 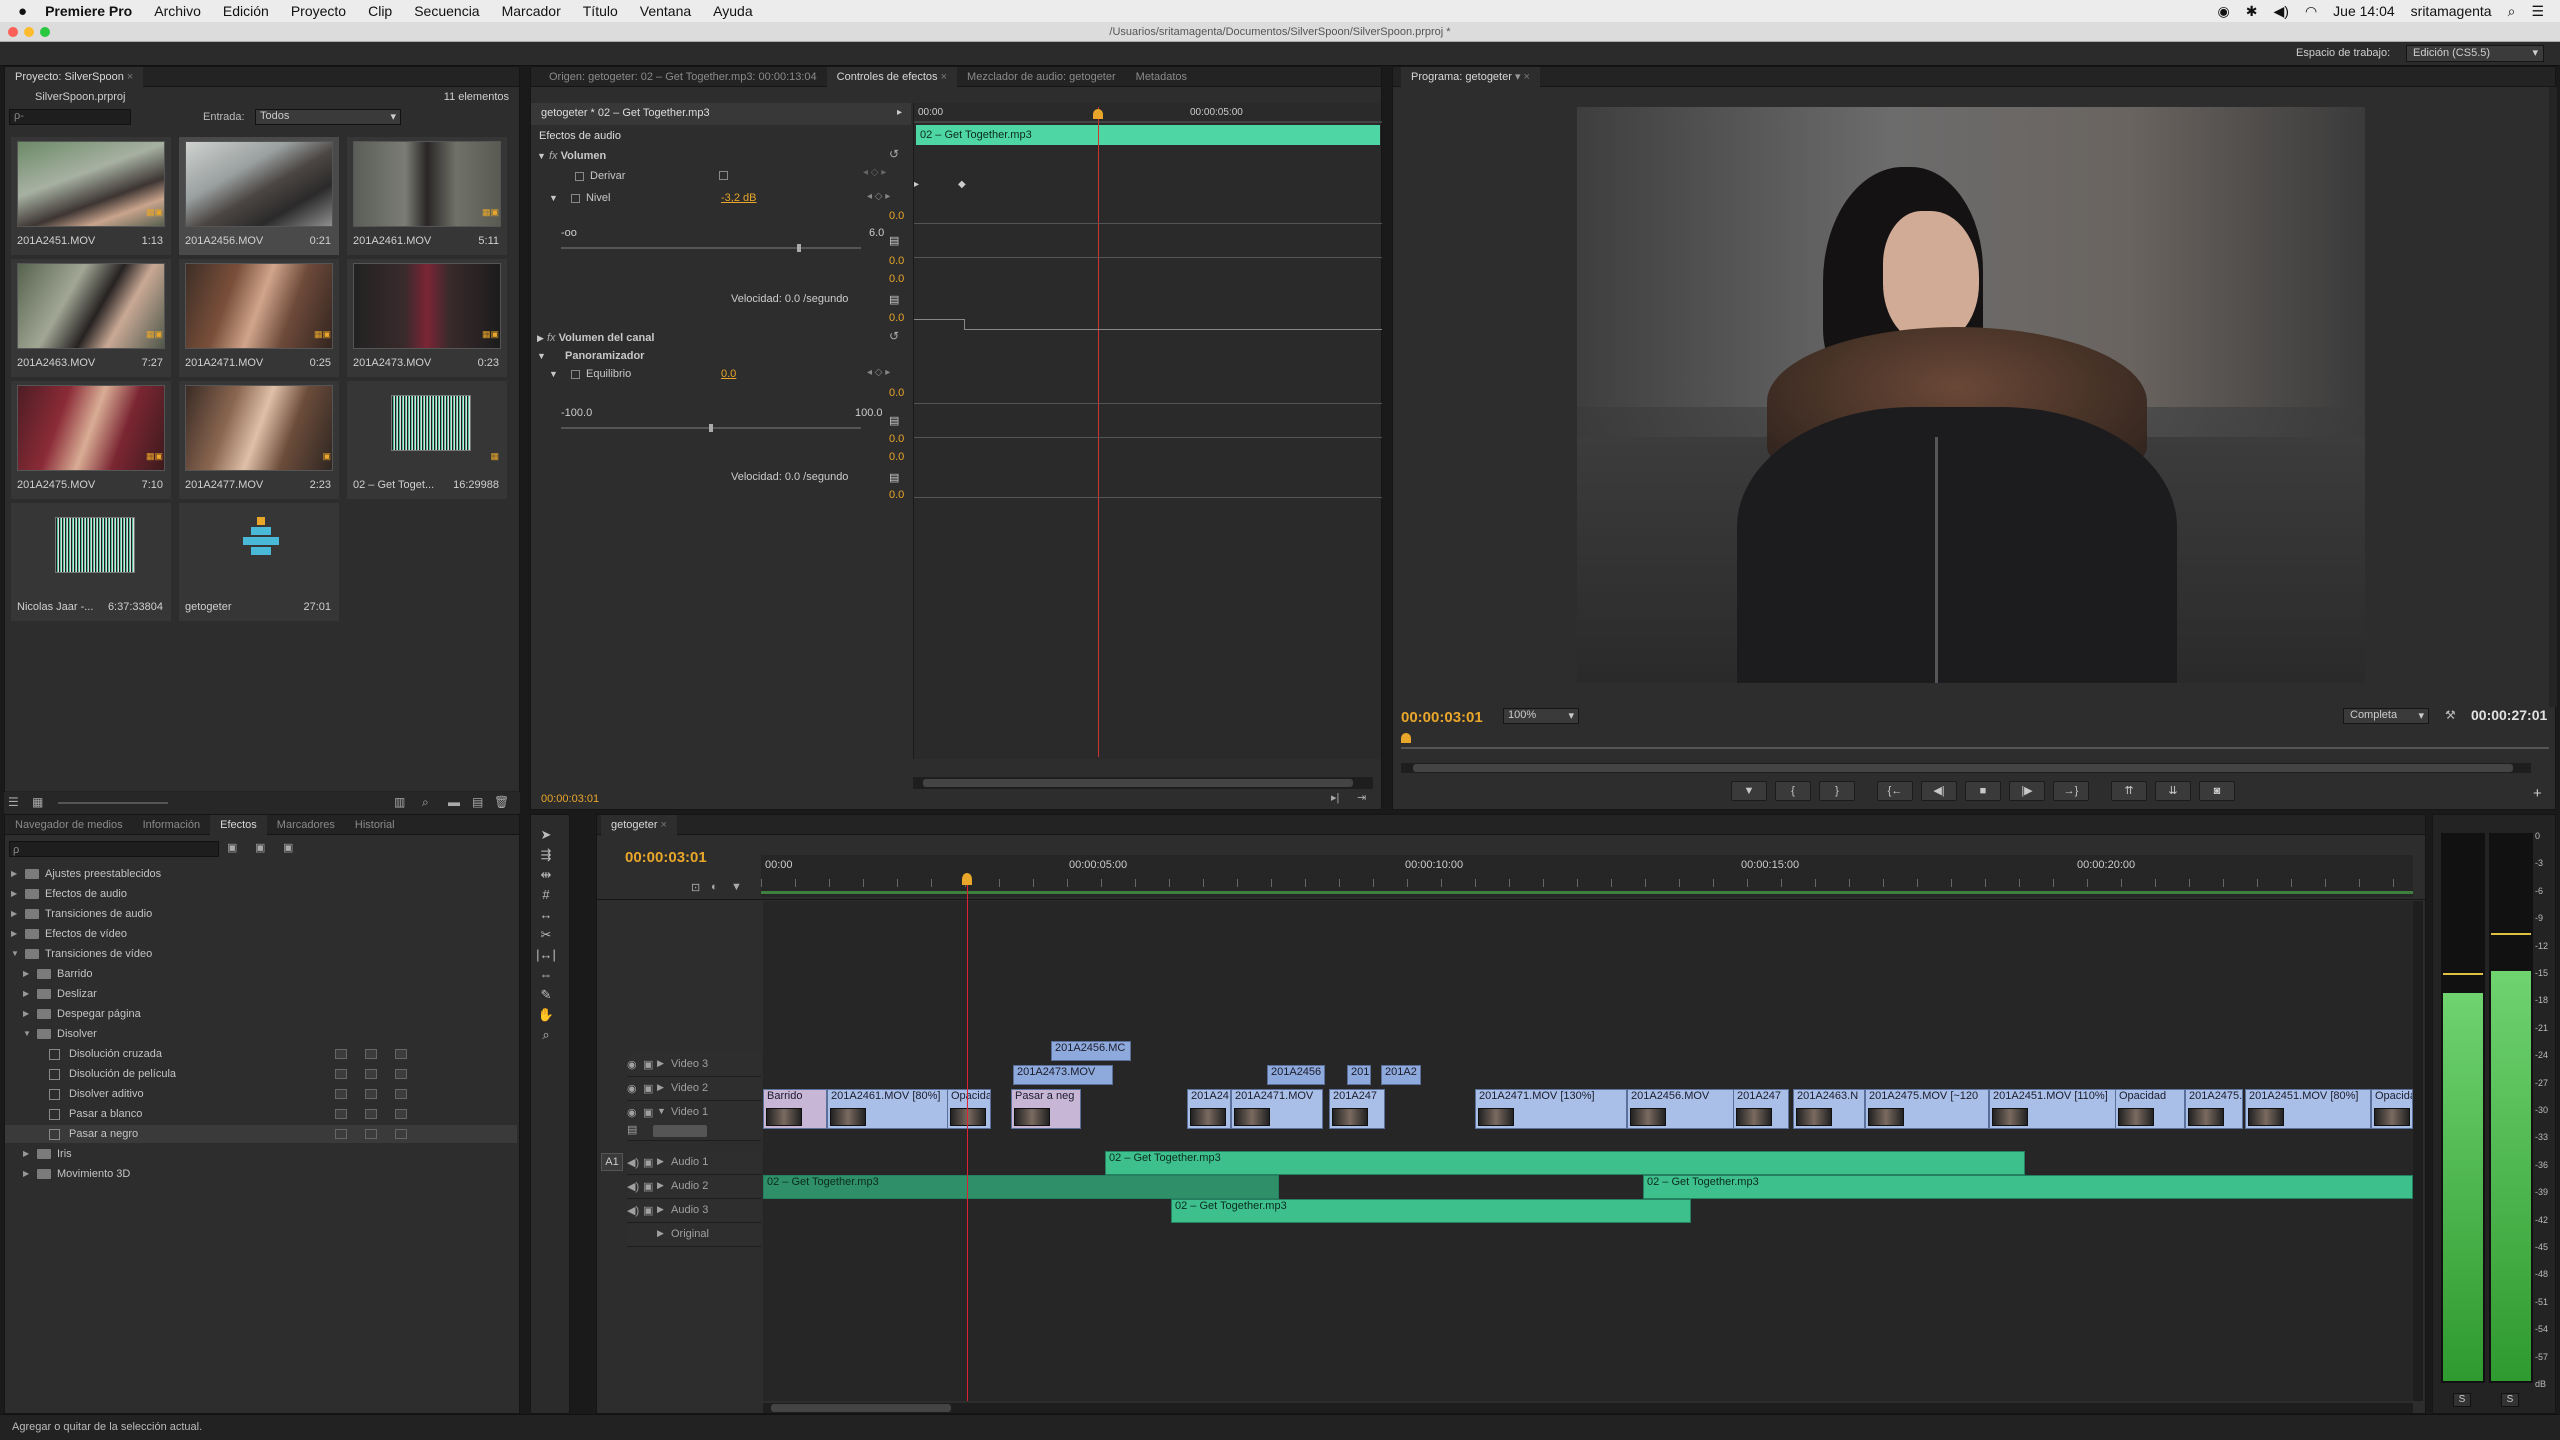 What do you see at coordinates (1749, 791) in the screenshot?
I see `add-marker-button: ▼` at bounding box center [1749, 791].